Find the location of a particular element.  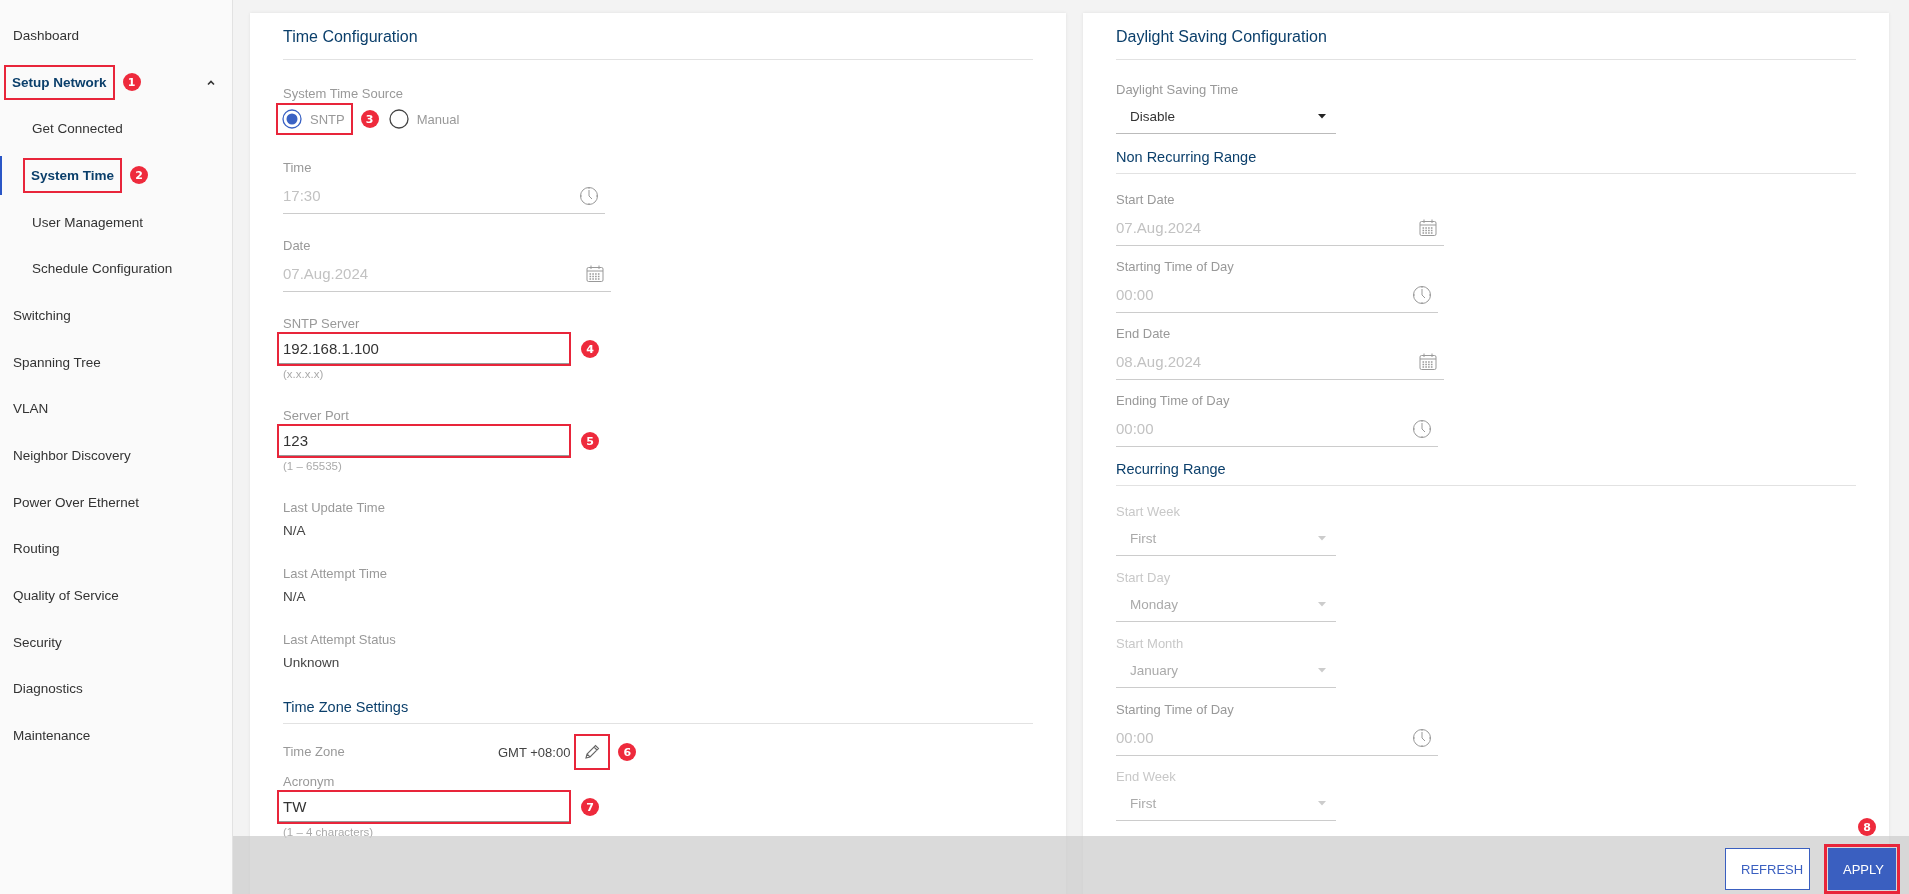

field-label: Start Date is located at coordinates (1146, 200).